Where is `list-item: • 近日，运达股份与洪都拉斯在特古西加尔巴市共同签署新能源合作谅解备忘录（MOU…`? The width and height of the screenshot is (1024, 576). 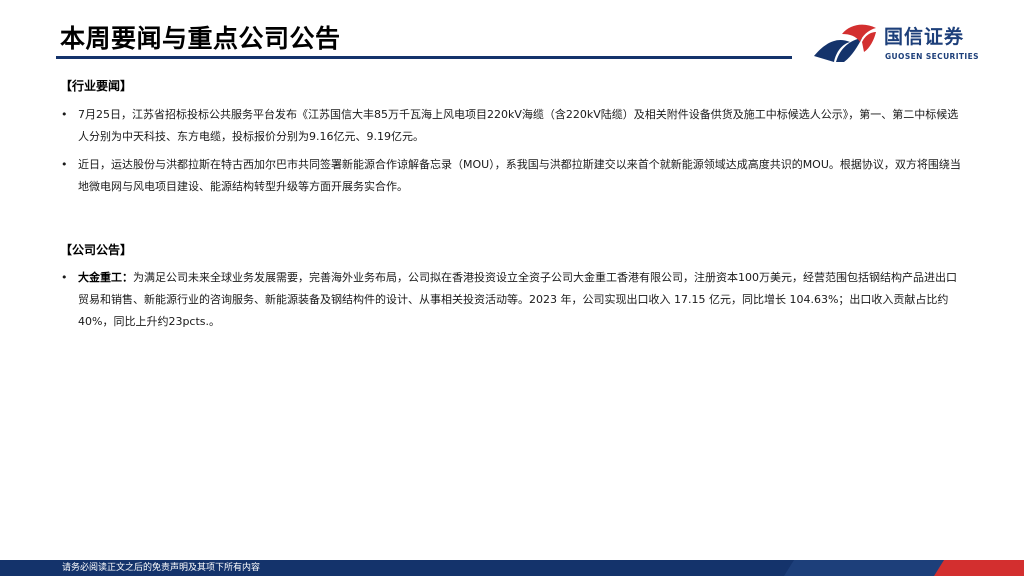 list-item: • 近日，运达股份与洪都拉斯在特古西加尔巴市共同签署新能源合作谅解备忘录（MOU… is located at coordinates (513, 176).